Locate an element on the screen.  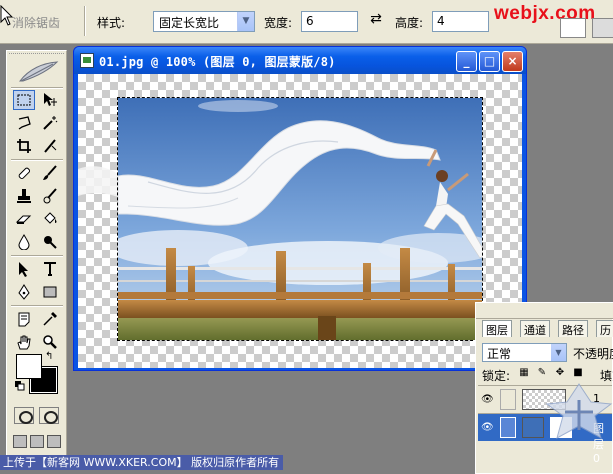
tab-channels: 通道 is located at coordinates (535, 328).